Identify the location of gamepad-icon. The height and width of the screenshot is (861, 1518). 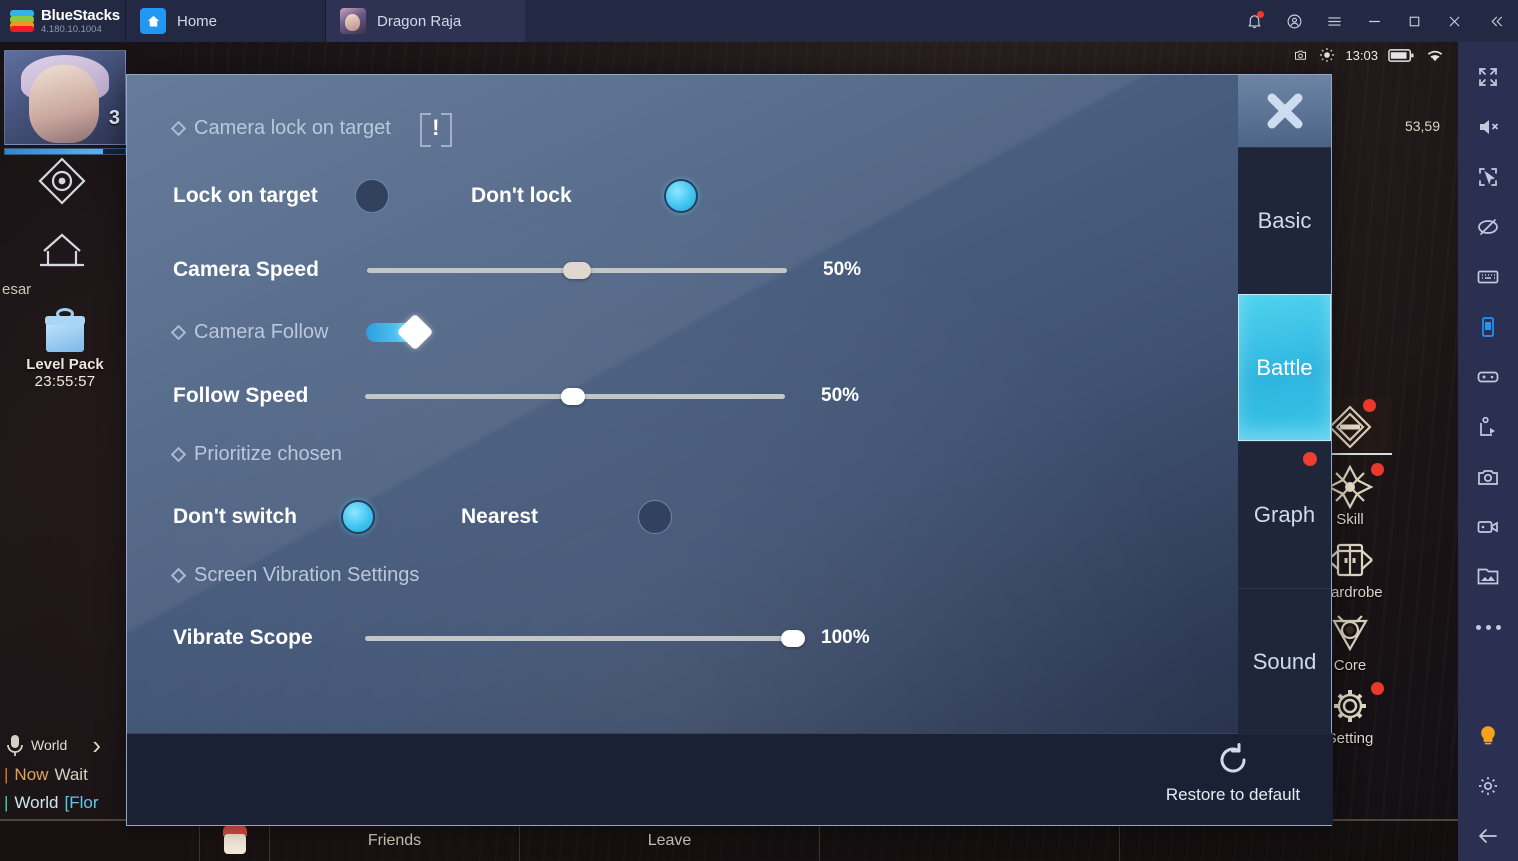
(1488, 377).